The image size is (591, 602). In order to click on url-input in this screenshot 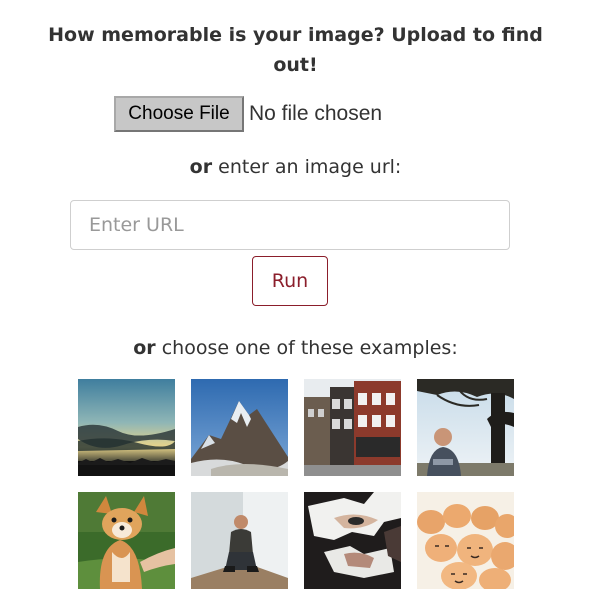, I will do `click(290, 225)`.